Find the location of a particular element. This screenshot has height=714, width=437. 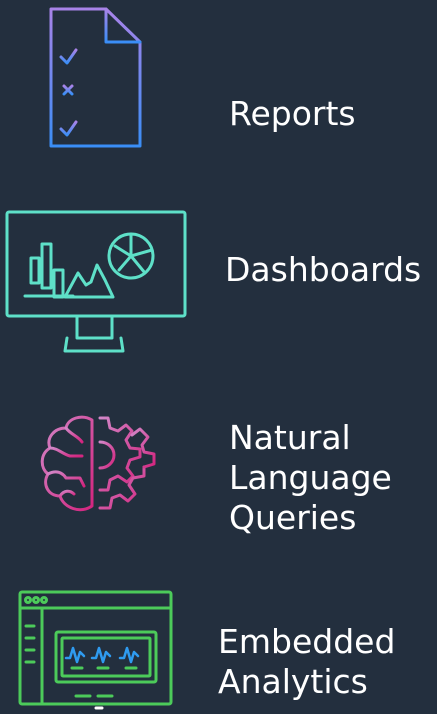

nlq-label-line-2: Language is located at coordinates (310, 477).